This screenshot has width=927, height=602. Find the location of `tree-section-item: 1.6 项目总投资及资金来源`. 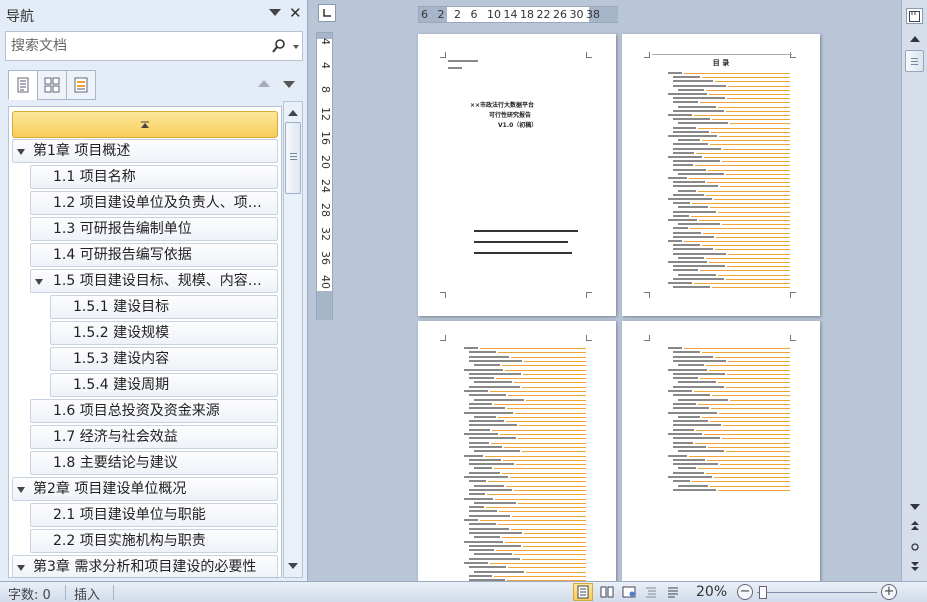

tree-section-item: 1.6 项目总投资及资金来源 is located at coordinates (154, 411).